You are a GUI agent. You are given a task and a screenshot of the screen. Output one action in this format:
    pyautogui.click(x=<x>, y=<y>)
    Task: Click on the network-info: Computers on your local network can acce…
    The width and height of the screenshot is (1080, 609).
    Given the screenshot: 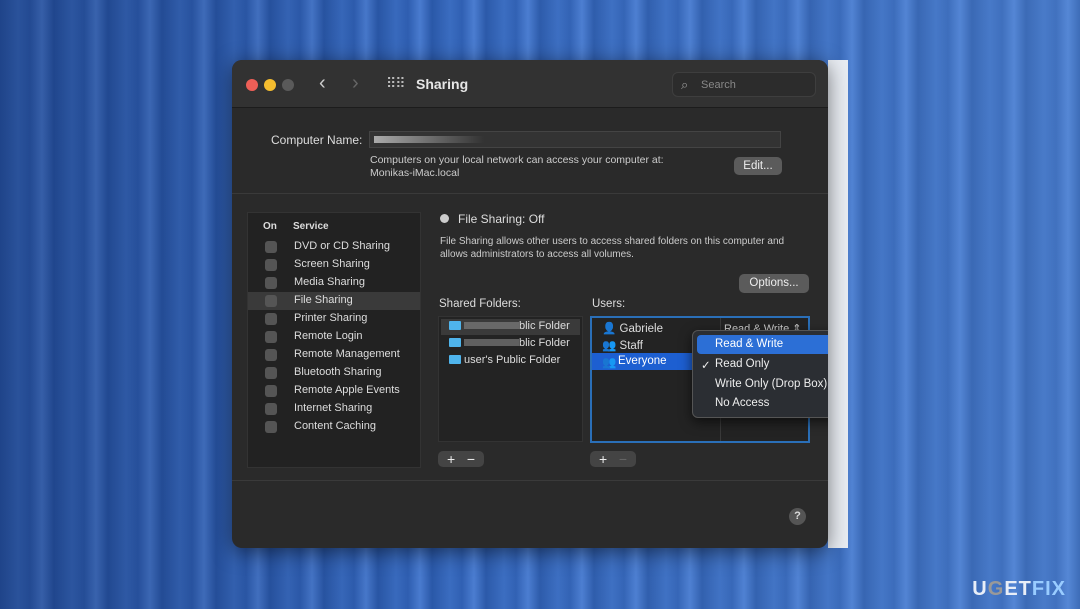 What is the action you would take?
    pyautogui.click(x=517, y=160)
    